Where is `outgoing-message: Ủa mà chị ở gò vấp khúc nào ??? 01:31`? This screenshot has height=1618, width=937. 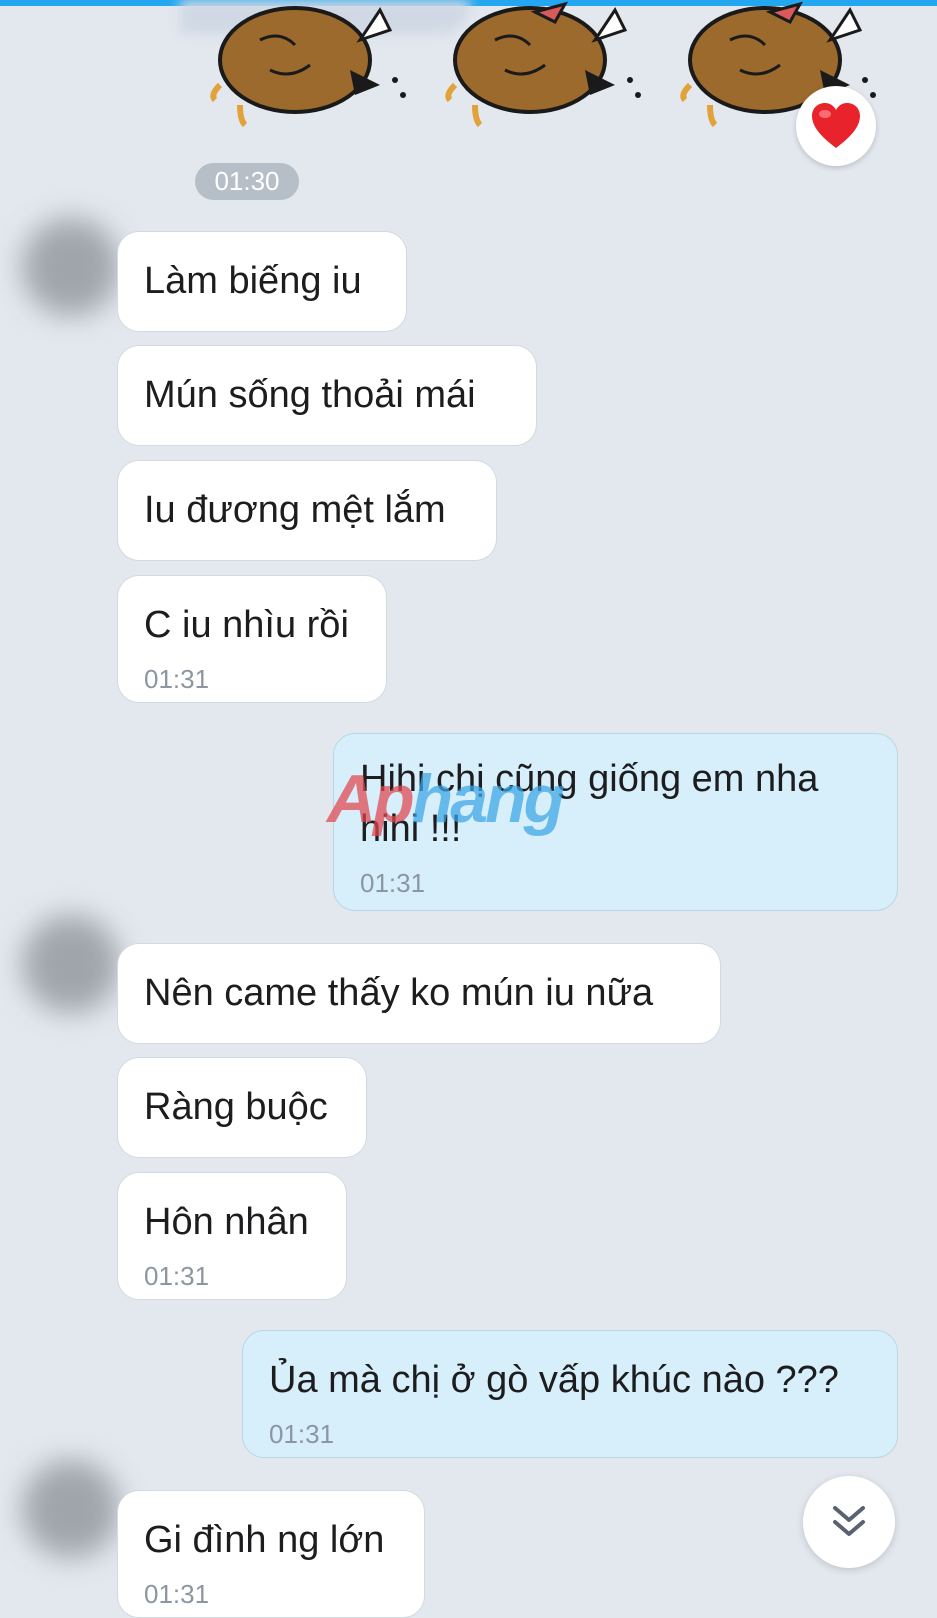
outgoing-message: Ủa mà chị ở gò vấp khúc nào ??? 01:31 is located at coordinates (570, 1394).